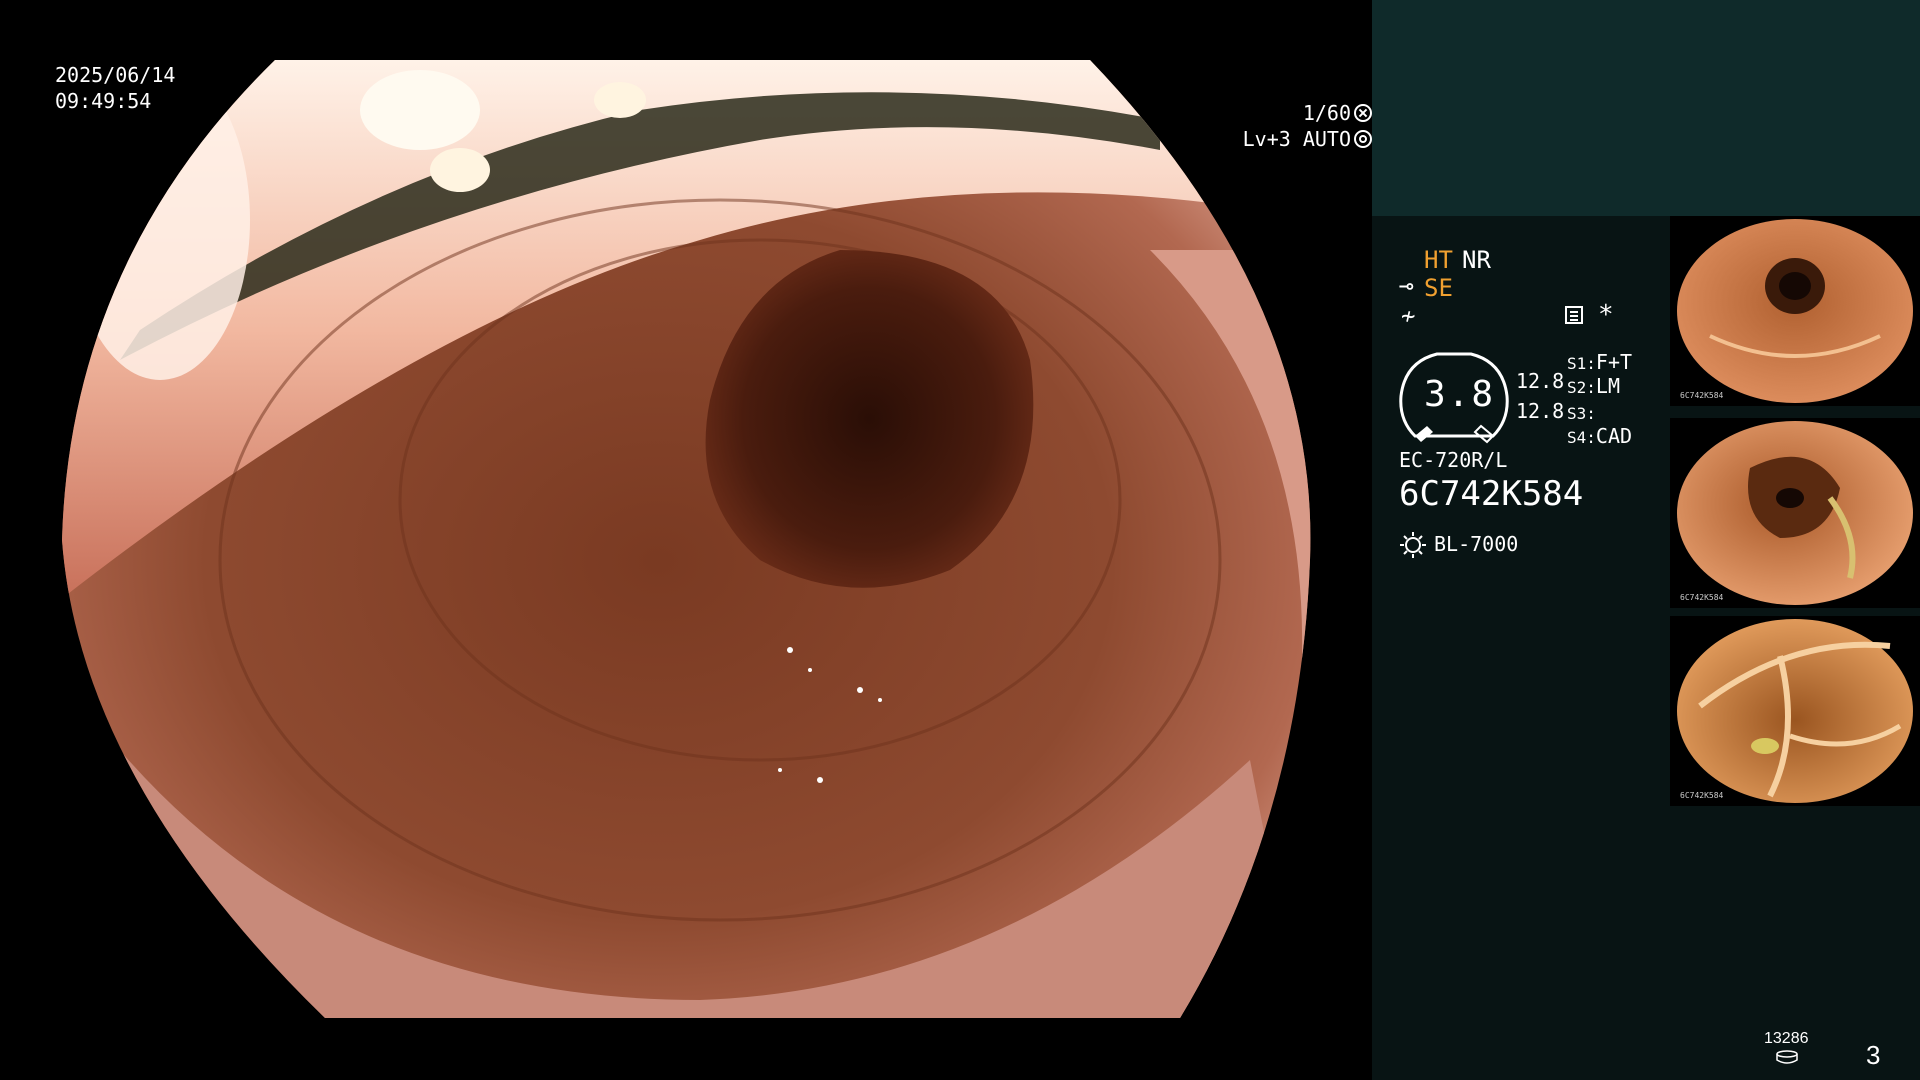 The width and height of the screenshot is (1920, 1080). Describe the element at coordinates (1363, 113) in the screenshot. I see `shutter-icon` at that location.